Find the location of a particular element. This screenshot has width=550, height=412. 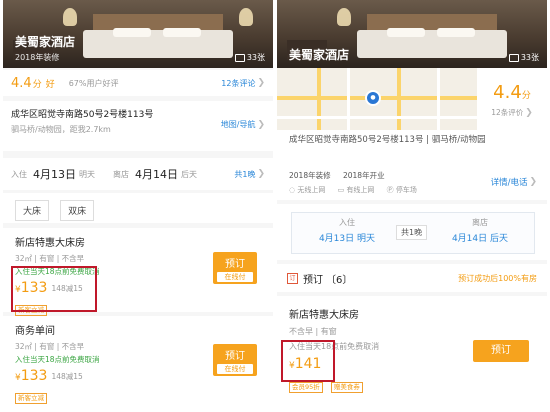

location-pin-icon: ● is located at coordinates (373, 98).